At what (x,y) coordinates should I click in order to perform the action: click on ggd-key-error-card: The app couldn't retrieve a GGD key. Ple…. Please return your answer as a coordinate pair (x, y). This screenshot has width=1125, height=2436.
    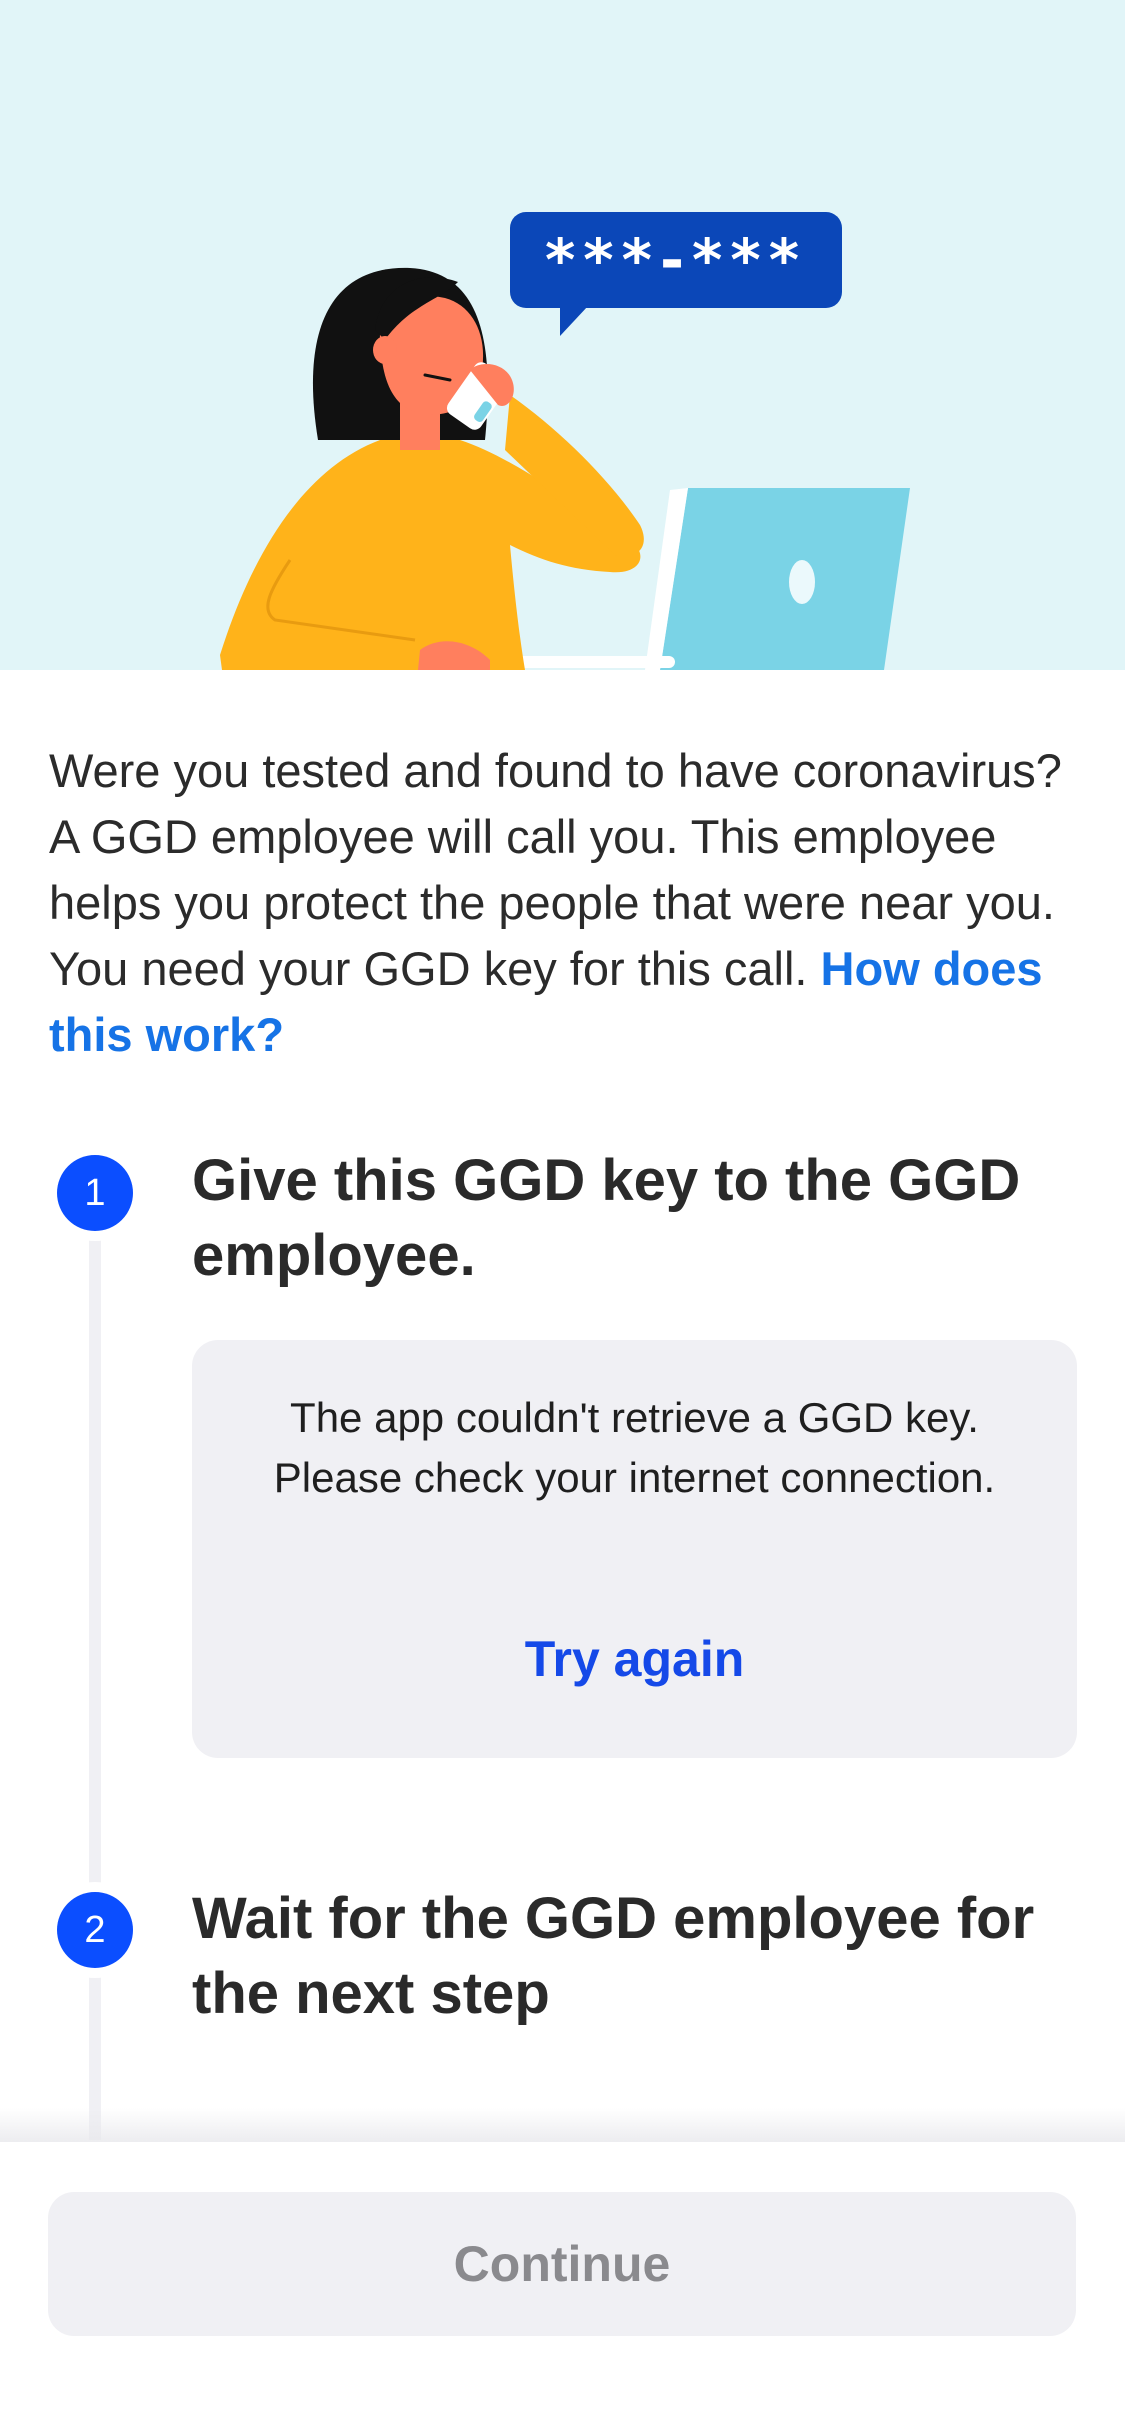
    Looking at the image, I should click on (634, 1549).